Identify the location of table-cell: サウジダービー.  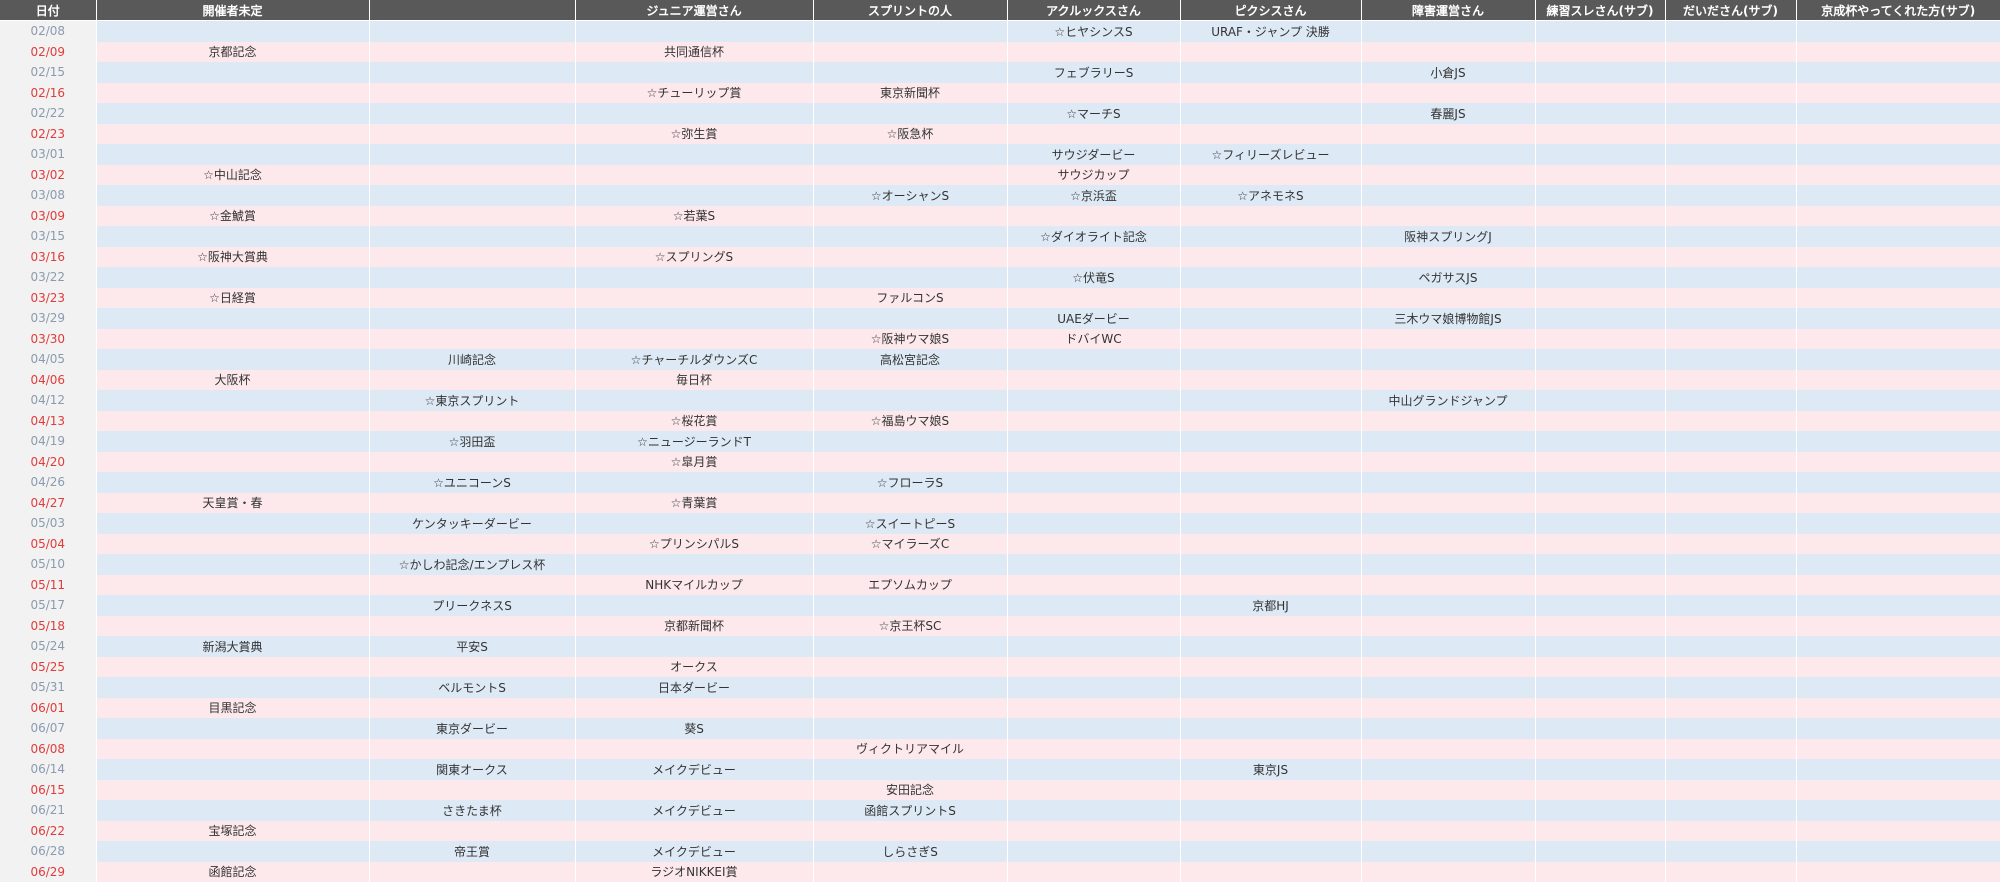
(1093, 154).